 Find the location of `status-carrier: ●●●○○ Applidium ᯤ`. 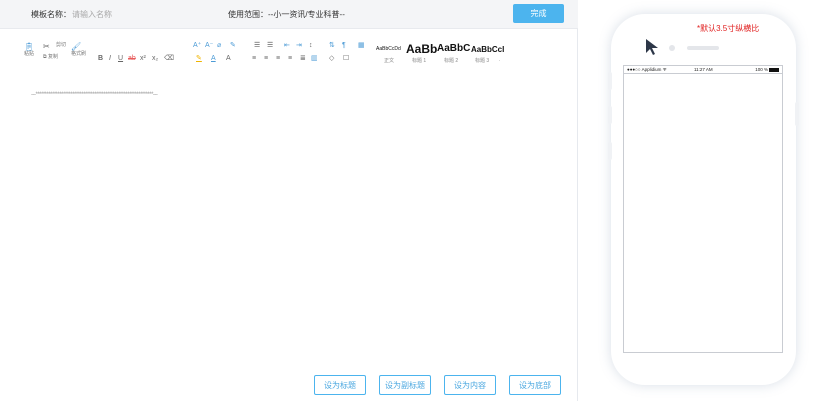

status-carrier: ●●●○○ Applidium ᯤ is located at coordinates (647, 69).